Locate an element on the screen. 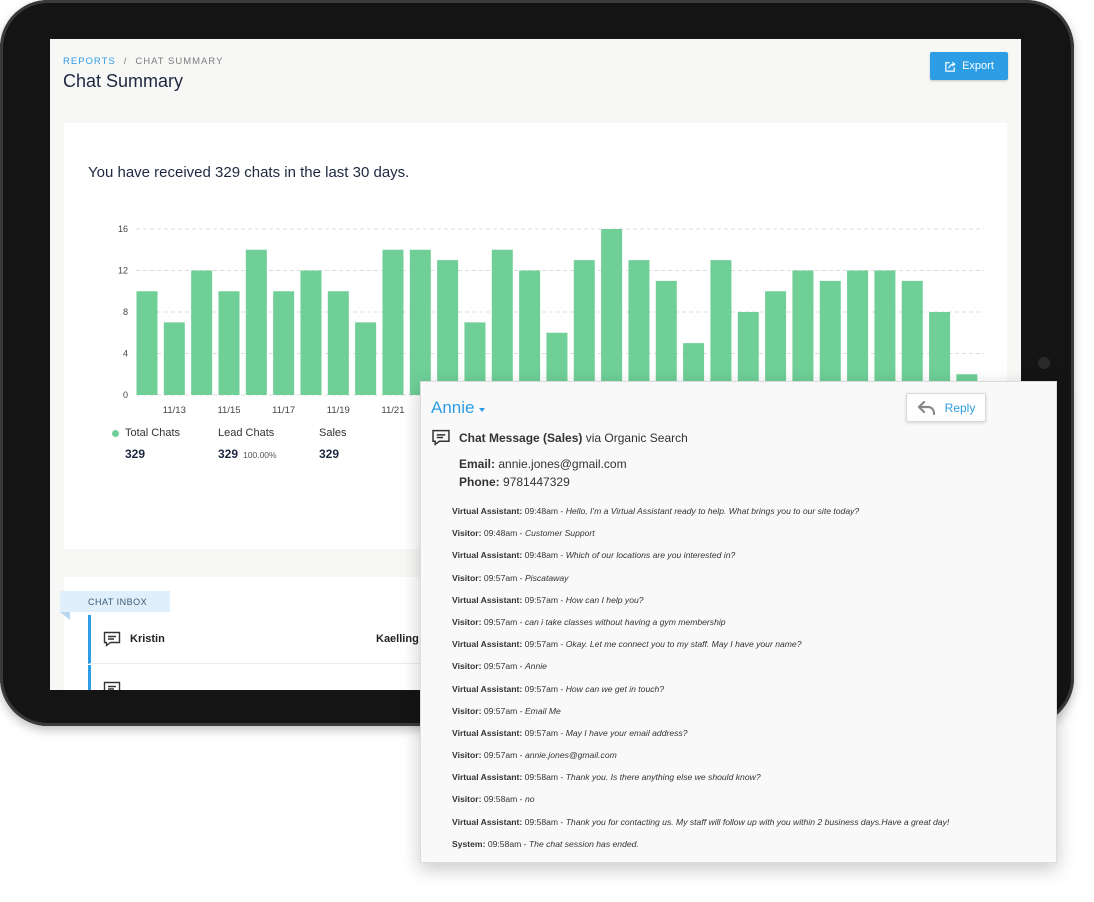  transcript-line: Visitor: 09:58am - no is located at coordinates (747, 805).